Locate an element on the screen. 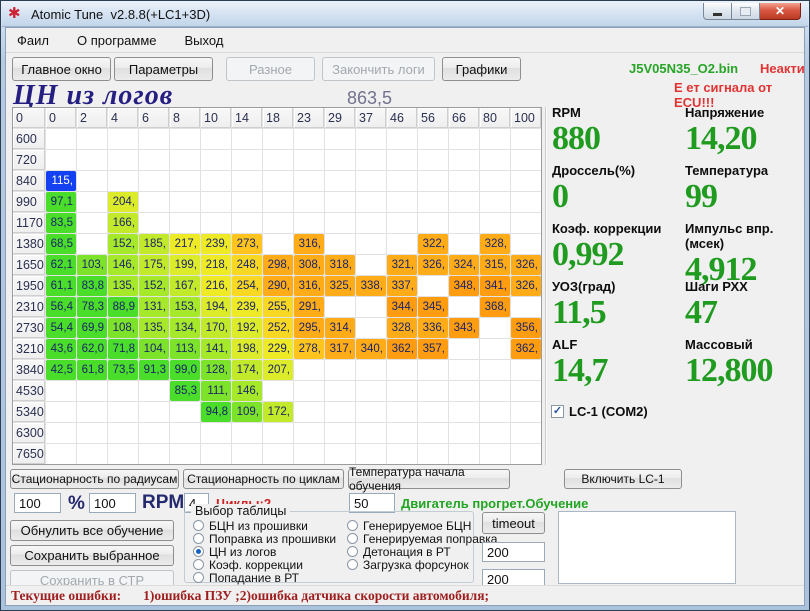 Image resolution: width=810 pixels, height=611 pixels. grid-cell: 113, is located at coordinates (185, 349).